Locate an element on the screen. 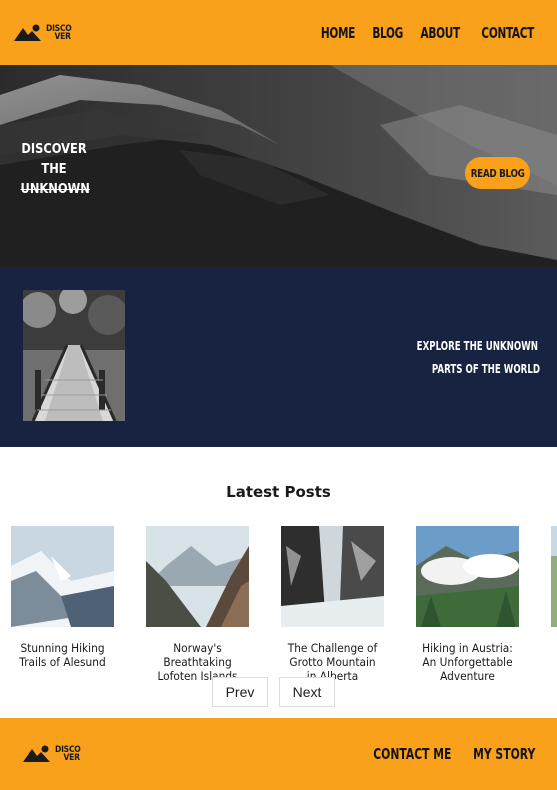  nav-contact: CONTACT is located at coordinates (507, 33).